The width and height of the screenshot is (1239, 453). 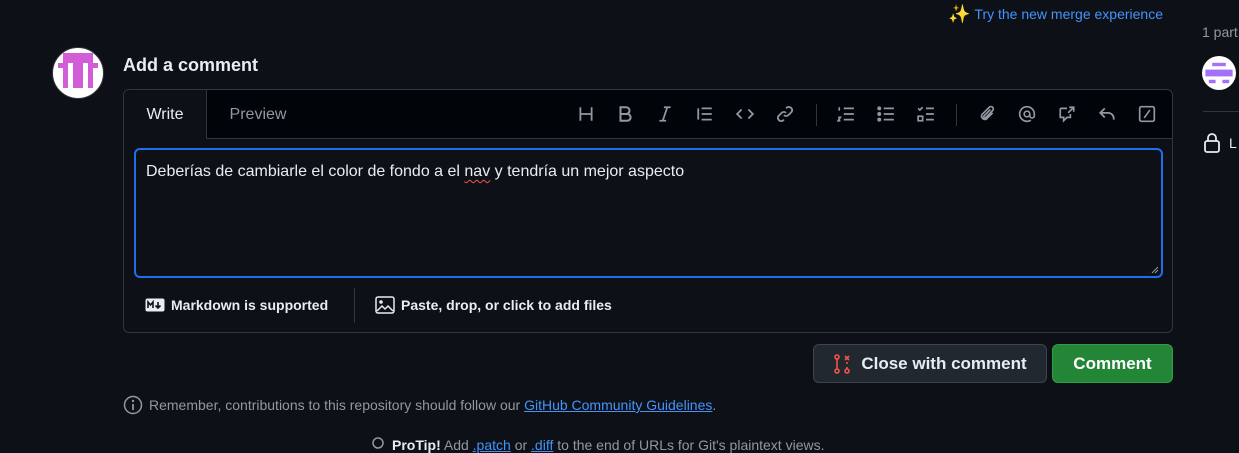 What do you see at coordinates (250, 305) in the screenshot?
I see `markdown-label: Markdown is supported` at bounding box center [250, 305].